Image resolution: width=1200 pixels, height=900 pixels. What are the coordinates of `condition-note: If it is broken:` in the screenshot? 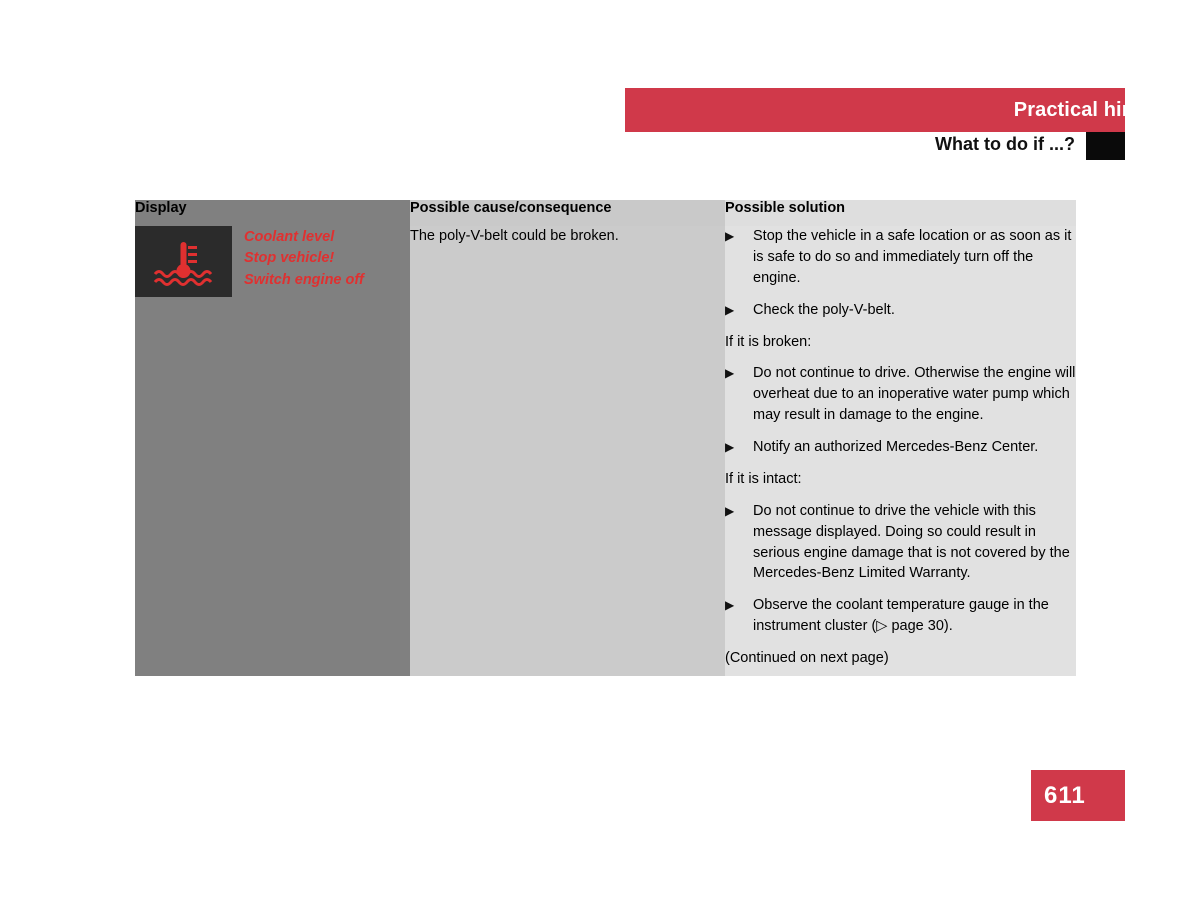 It's located at (768, 341).